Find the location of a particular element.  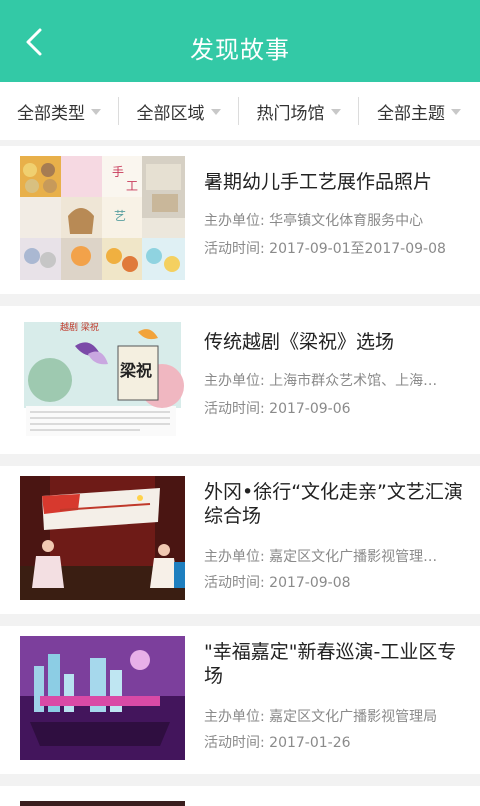

story-time: 活动时间: 2017-01-26 is located at coordinates (277, 743).